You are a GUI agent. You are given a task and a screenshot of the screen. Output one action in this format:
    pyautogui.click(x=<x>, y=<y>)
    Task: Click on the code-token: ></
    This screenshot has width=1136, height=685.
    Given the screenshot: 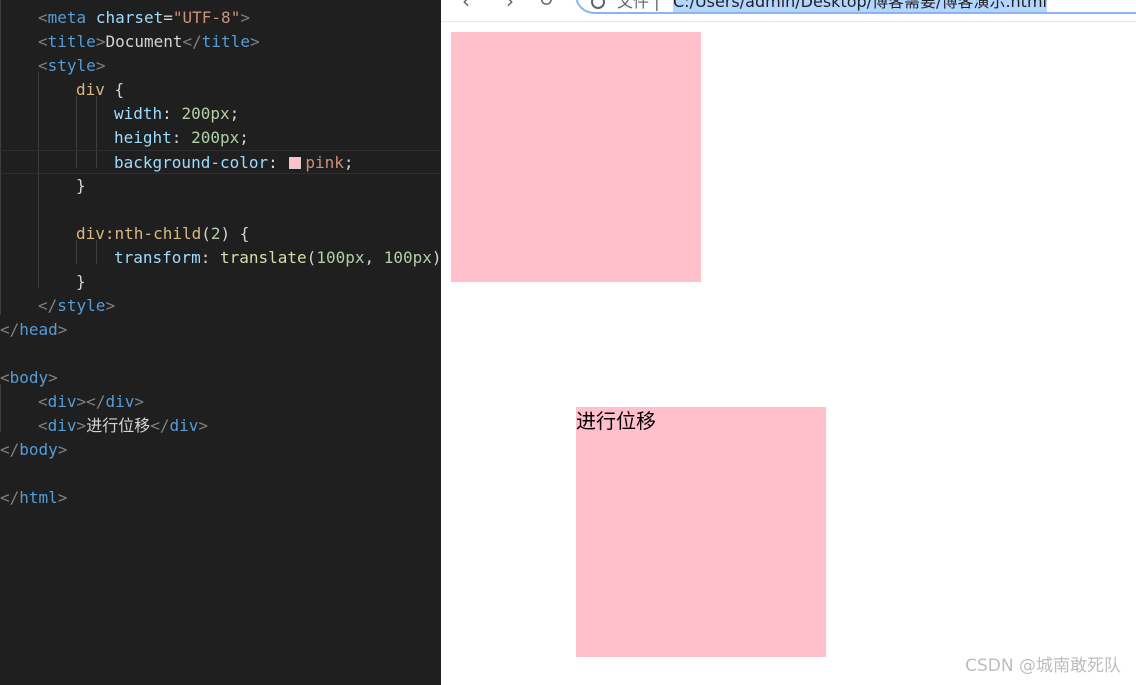 What is the action you would take?
    pyautogui.click(x=91, y=401)
    